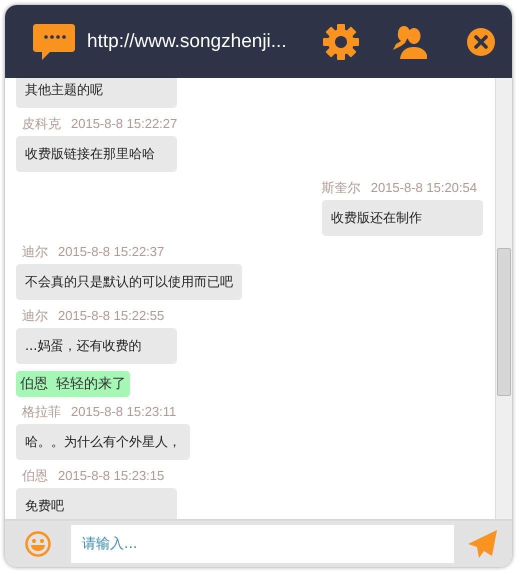  What do you see at coordinates (96, 346) in the screenshot?
I see `message-bubble: ...妈蛋，还有收费的` at bounding box center [96, 346].